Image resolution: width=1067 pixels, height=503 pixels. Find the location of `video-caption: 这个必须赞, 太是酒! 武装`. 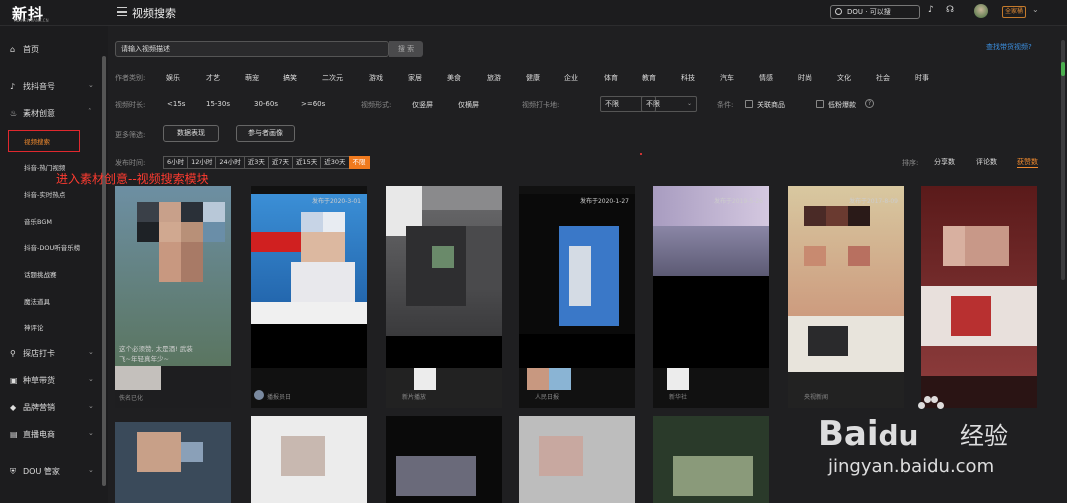

video-caption: 这个必须赞, 太是酒! 武装 is located at coordinates (156, 349).